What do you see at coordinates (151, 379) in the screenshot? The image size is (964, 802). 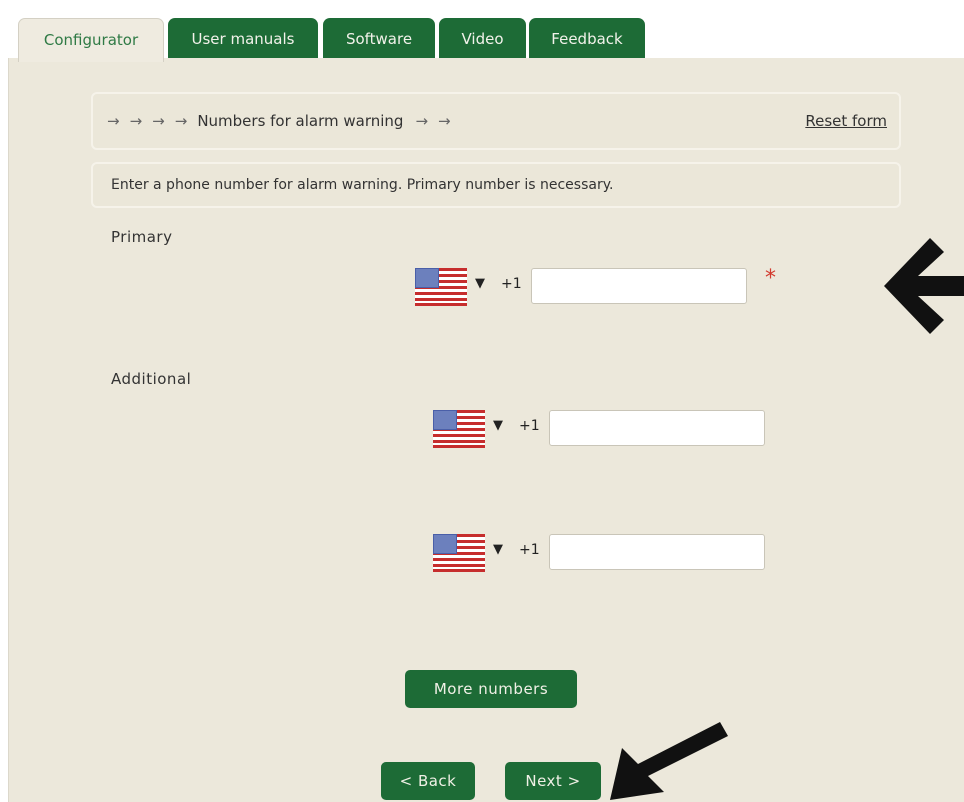 I see `additional-label: Additional` at bounding box center [151, 379].